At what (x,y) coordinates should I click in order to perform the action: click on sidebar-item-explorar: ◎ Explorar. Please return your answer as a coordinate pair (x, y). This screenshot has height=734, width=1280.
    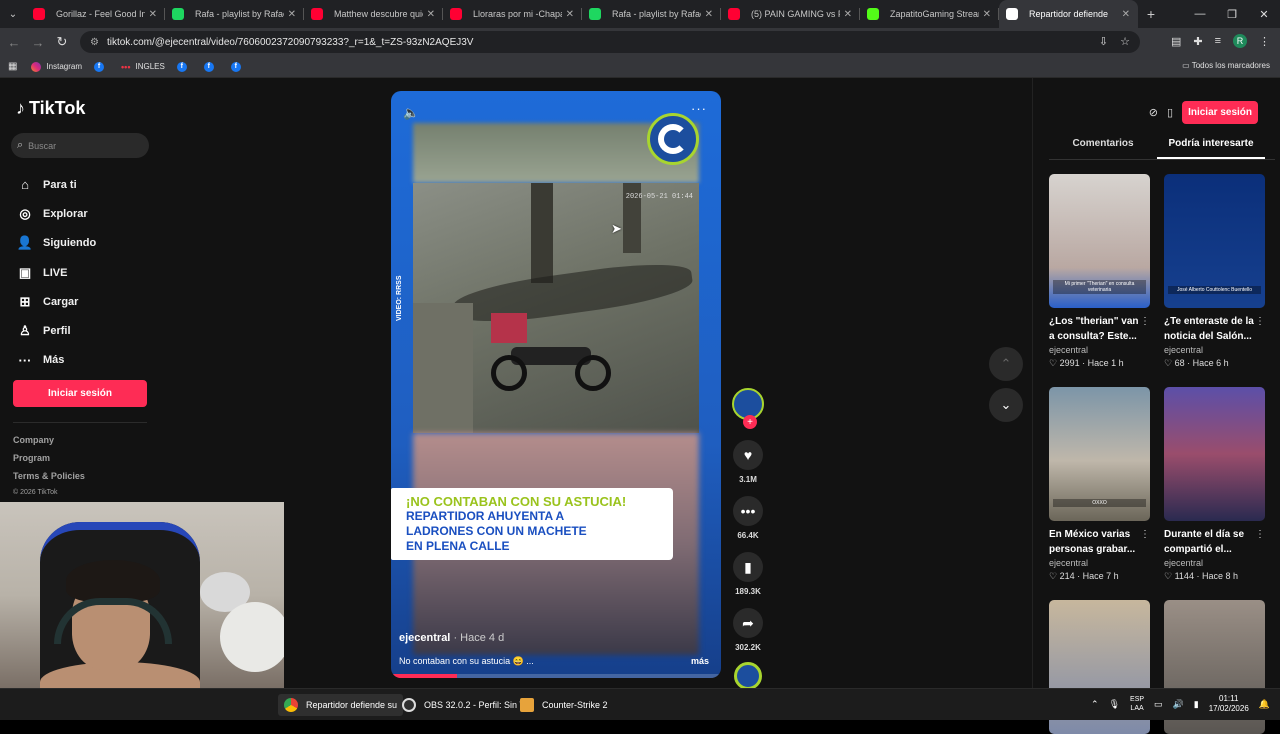
    Looking at the image, I should click on (56, 213).